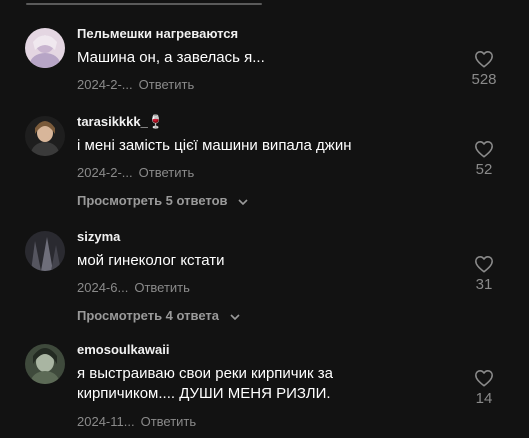 This screenshot has width=529, height=438. I want to click on view-replies-label: Просмотреть 4 ответа, so click(148, 315).